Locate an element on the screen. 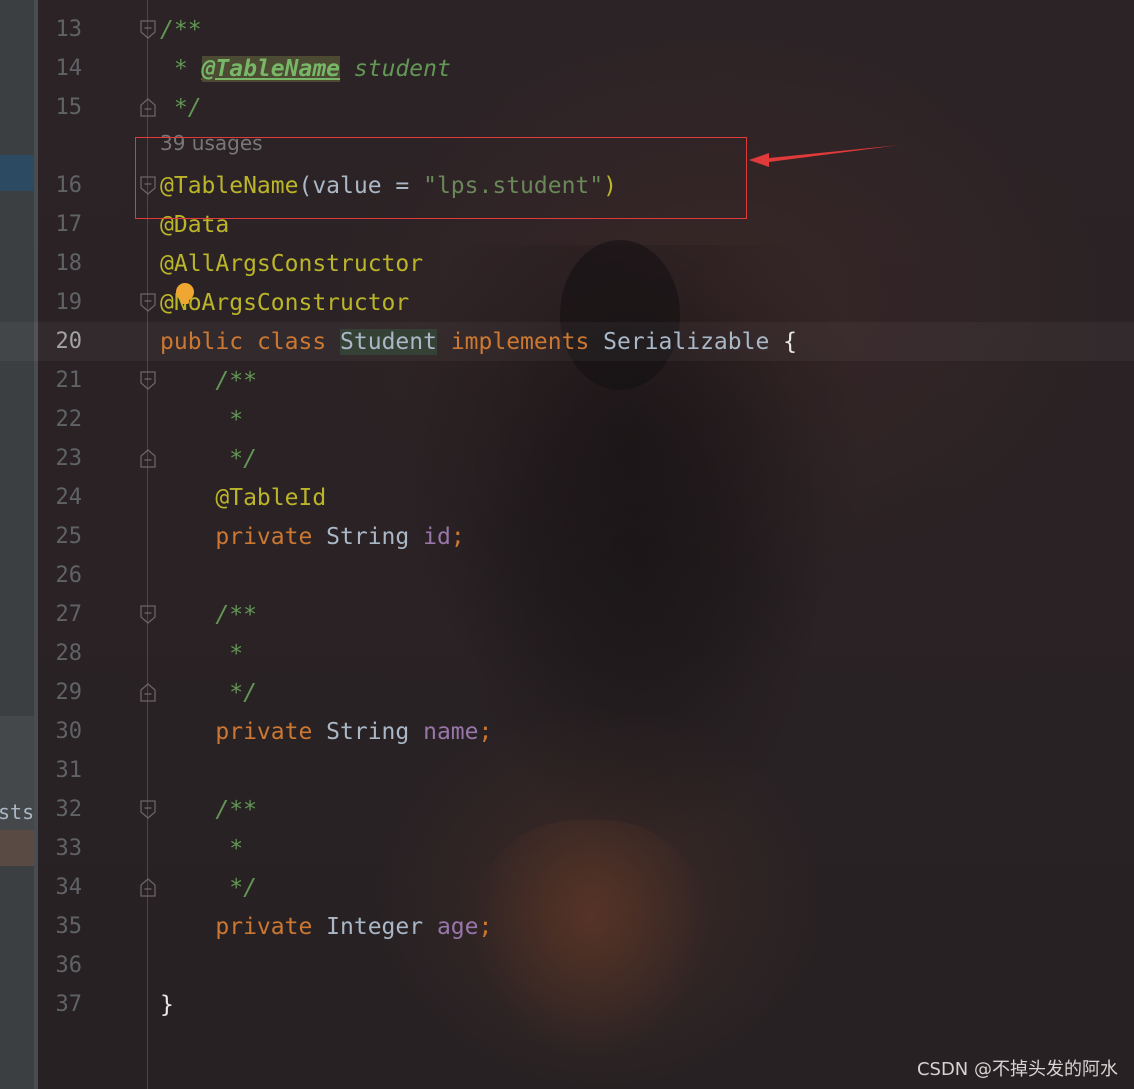  code-line: 27 /** is located at coordinates (567, 614).